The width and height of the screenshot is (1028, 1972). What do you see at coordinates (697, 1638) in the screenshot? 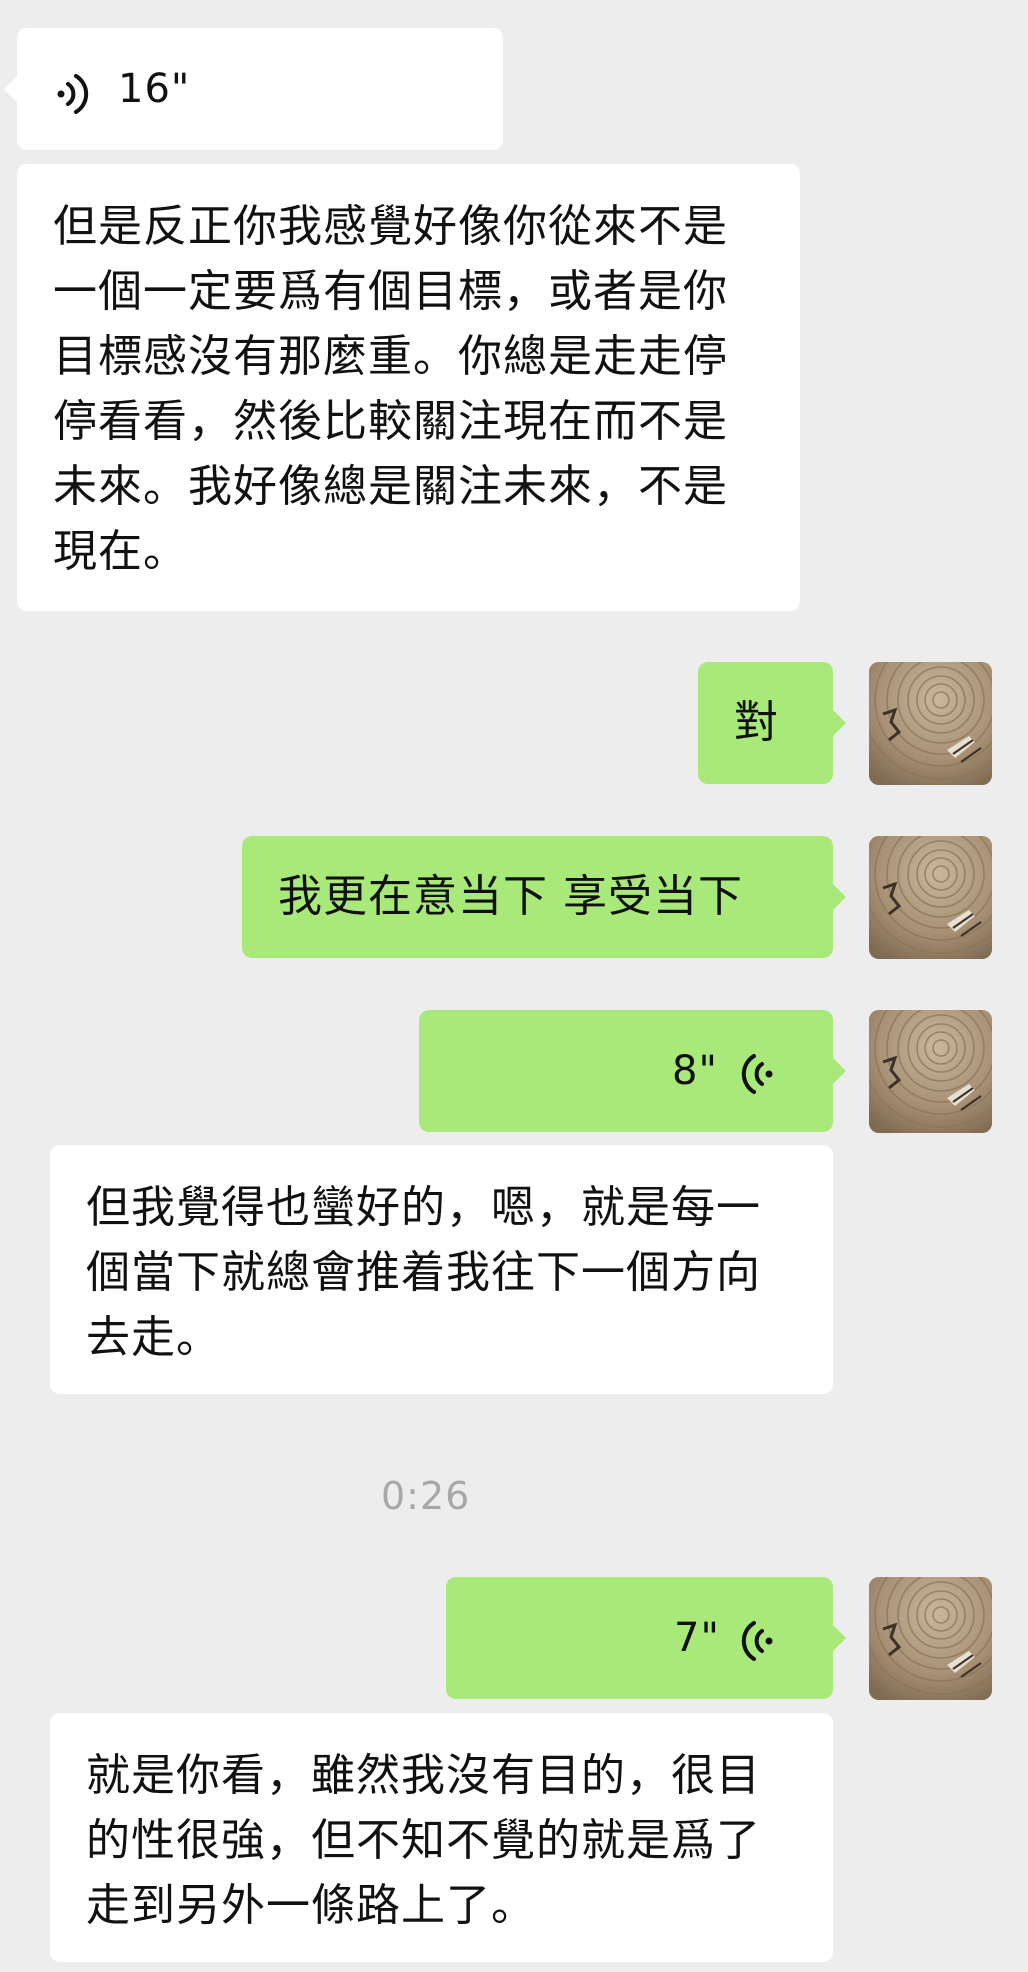
I see `voice-duration: 7"` at bounding box center [697, 1638].